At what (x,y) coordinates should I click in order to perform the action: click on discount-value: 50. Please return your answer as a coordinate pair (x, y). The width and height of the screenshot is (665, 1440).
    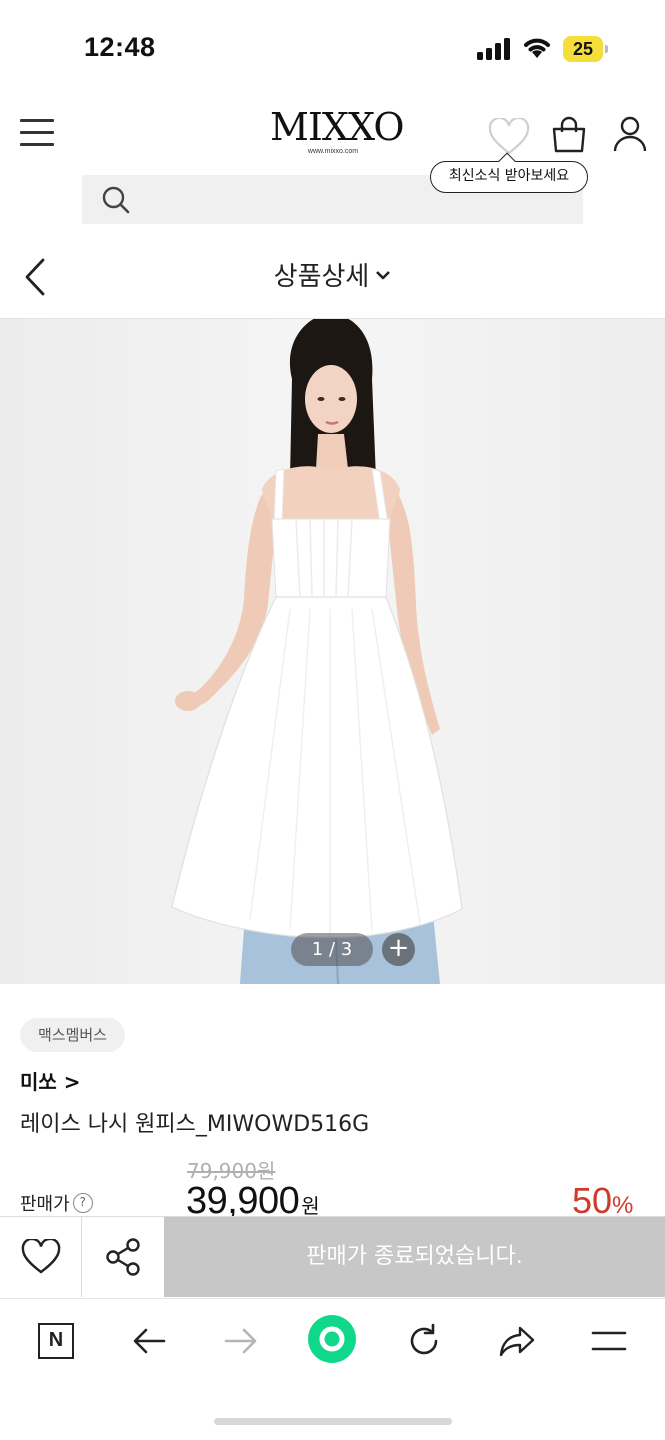
    Looking at the image, I should click on (592, 1200).